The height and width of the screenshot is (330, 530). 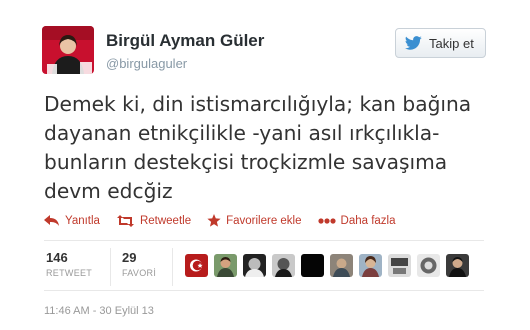 I want to click on retweet-label: Retweetle, so click(x=165, y=220).